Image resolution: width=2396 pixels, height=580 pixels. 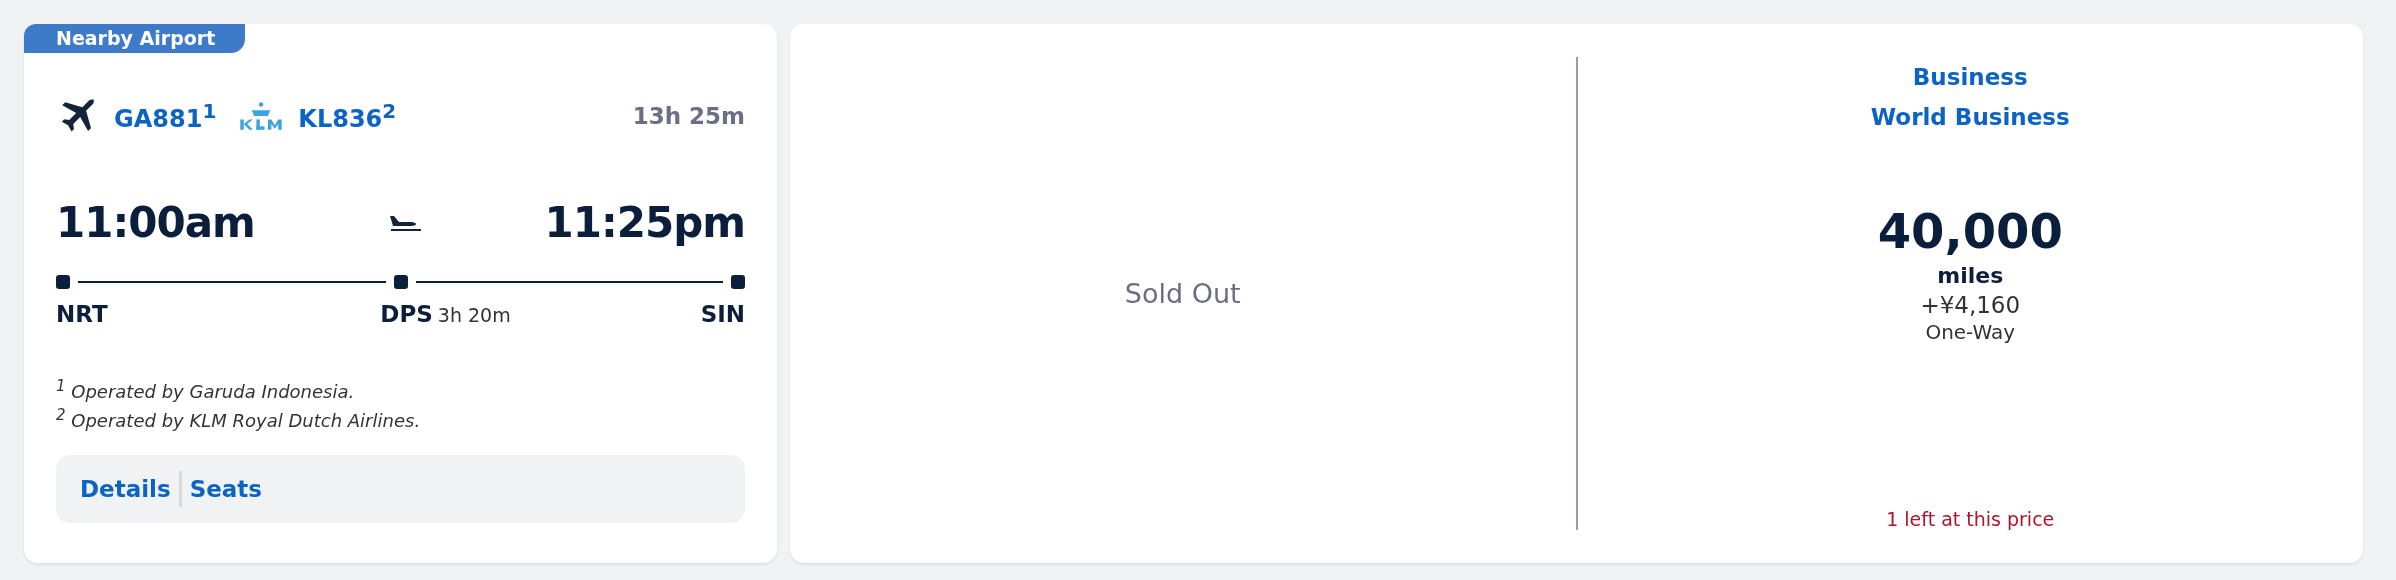 What do you see at coordinates (1970, 77) in the screenshot?
I see `cabin-link: Business` at bounding box center [1970, 77].